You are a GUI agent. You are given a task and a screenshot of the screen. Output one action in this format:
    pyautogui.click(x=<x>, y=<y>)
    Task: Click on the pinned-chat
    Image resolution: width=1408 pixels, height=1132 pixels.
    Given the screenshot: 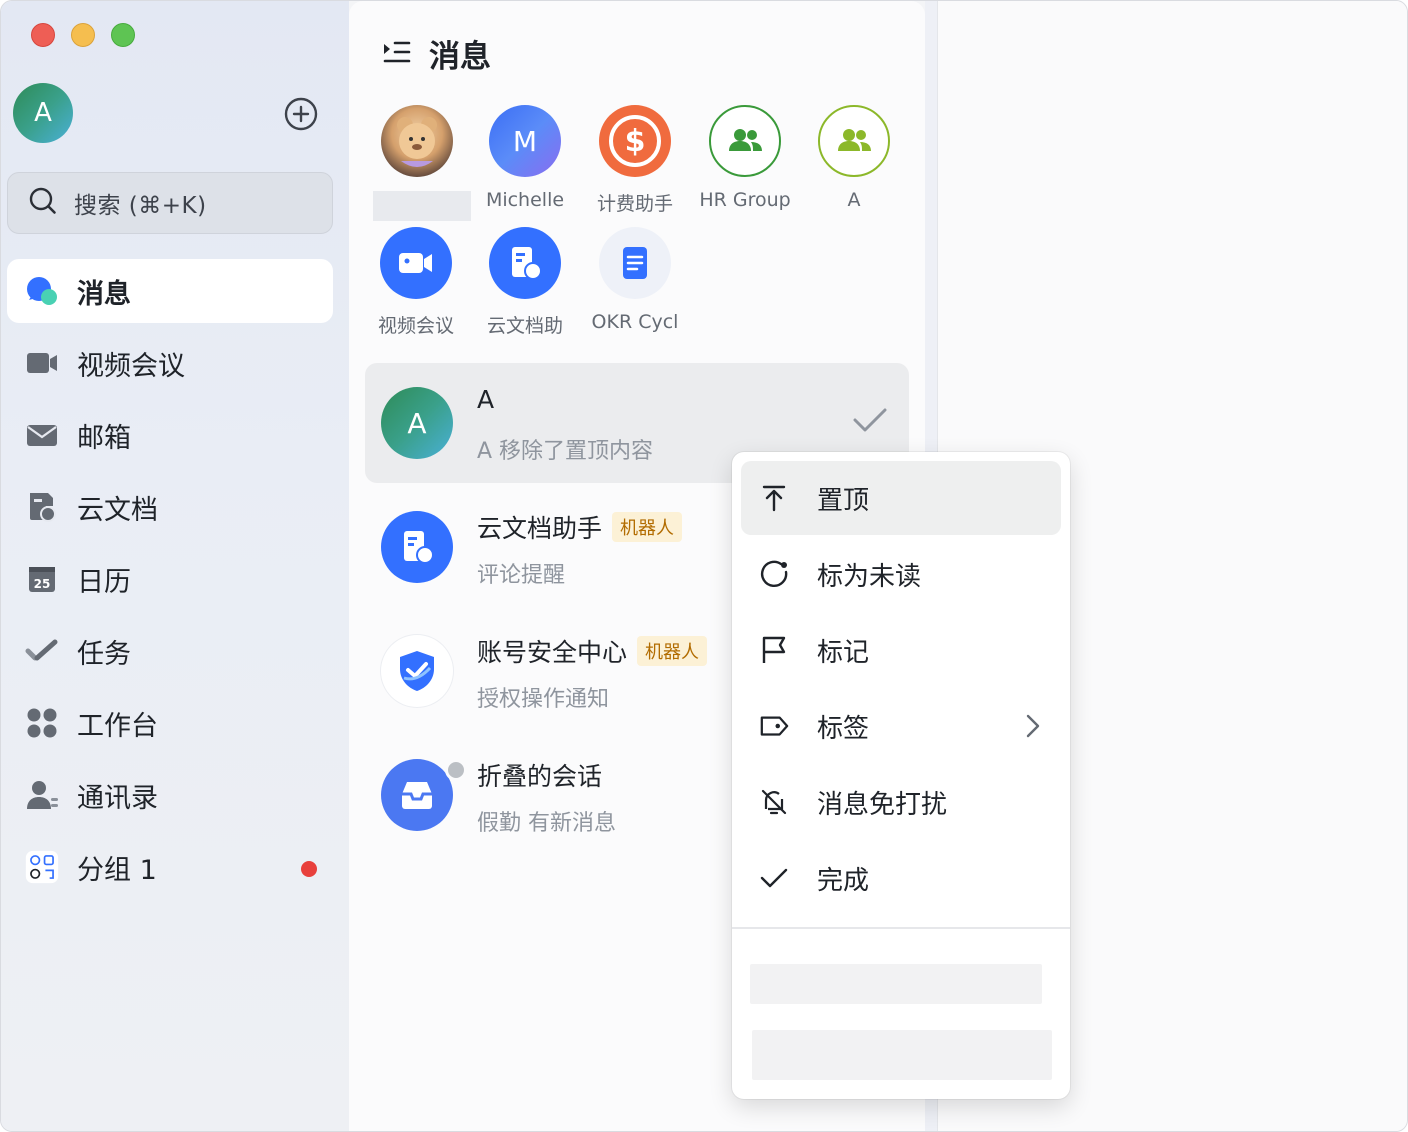 What is the action you would take?
    pyautogui.click(x=417, y=147)
    